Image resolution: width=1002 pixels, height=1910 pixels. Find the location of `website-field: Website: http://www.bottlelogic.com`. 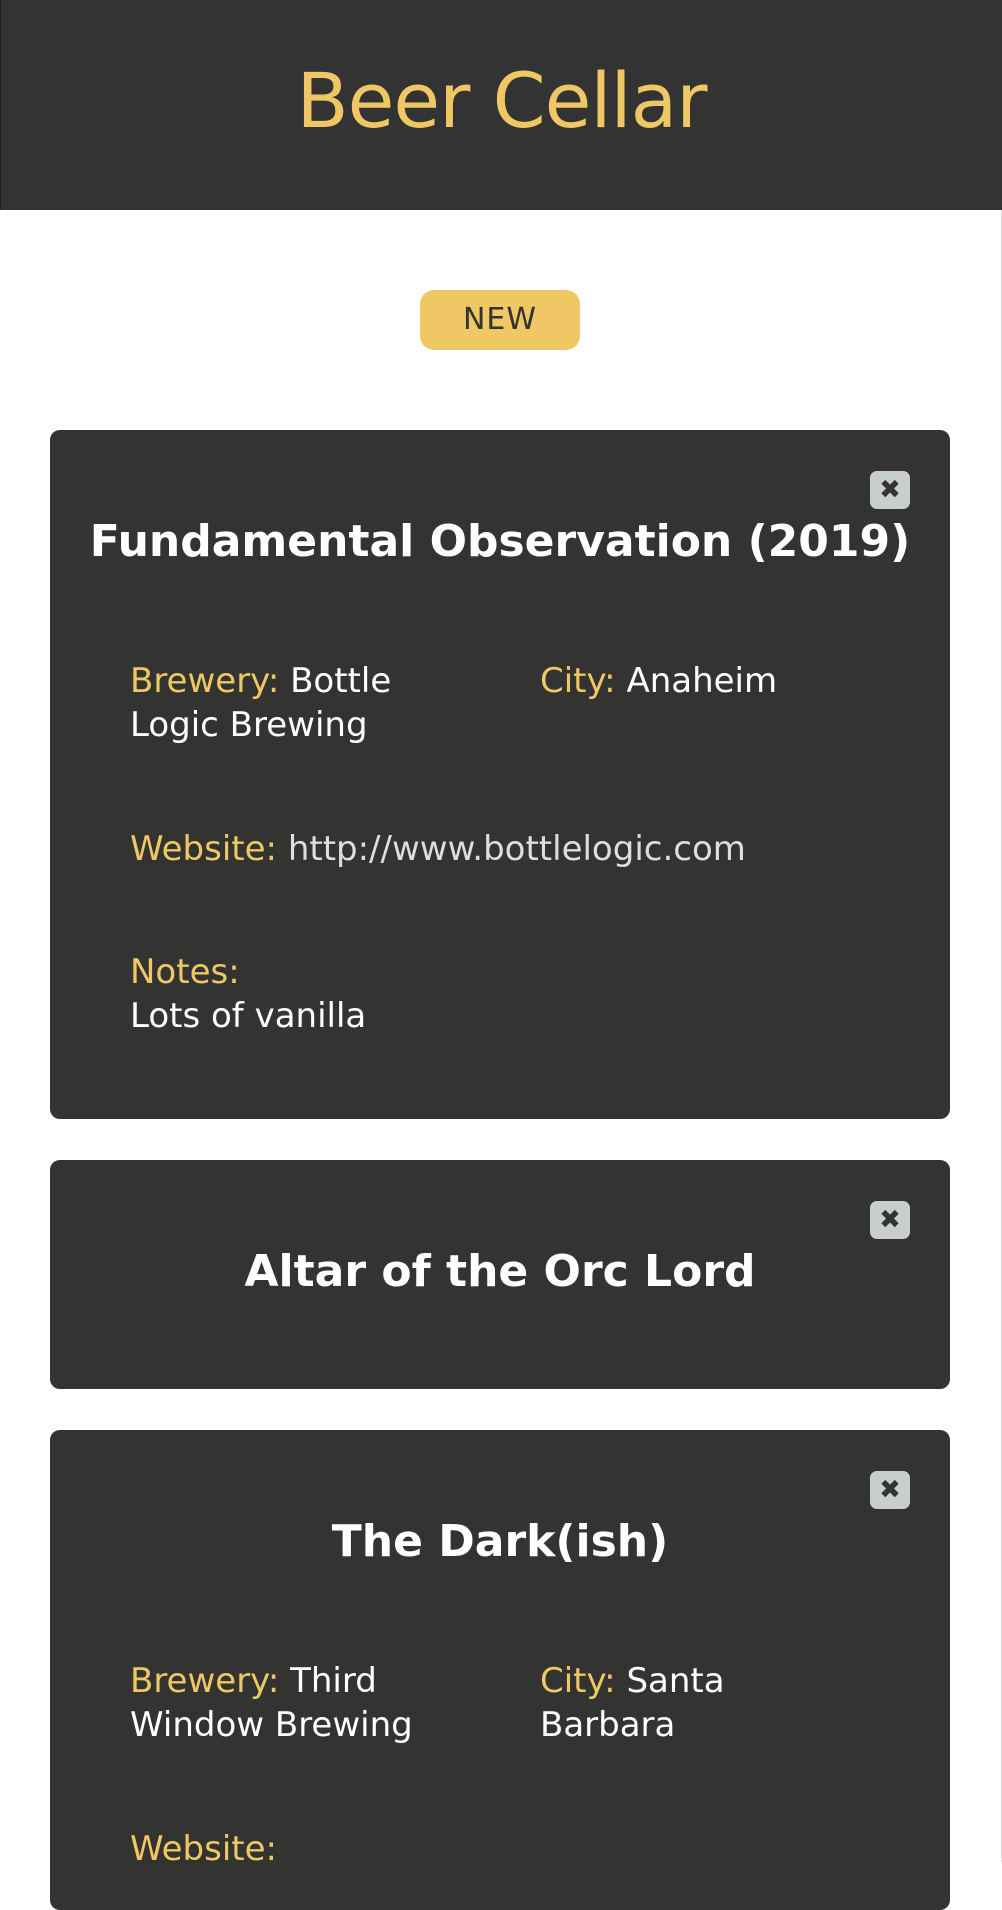

website-field: Website: http://www.bottlelogic.com is located at coordinates (520, 849).